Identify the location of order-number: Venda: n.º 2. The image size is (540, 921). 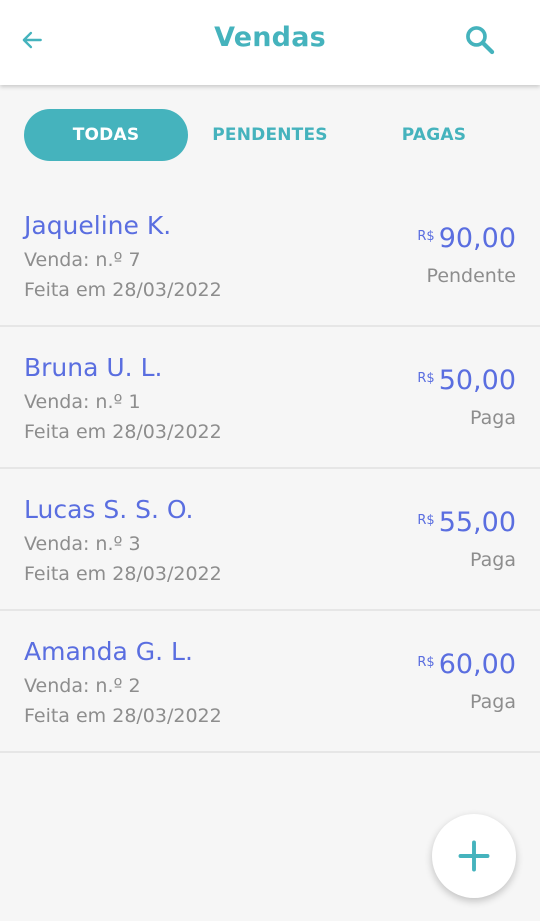
(82, 686).